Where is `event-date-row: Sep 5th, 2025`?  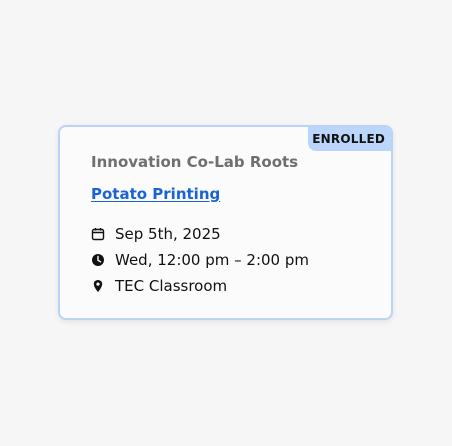 event-date-row: Sep 5th, 2025 is located at coordinates (156, 234).